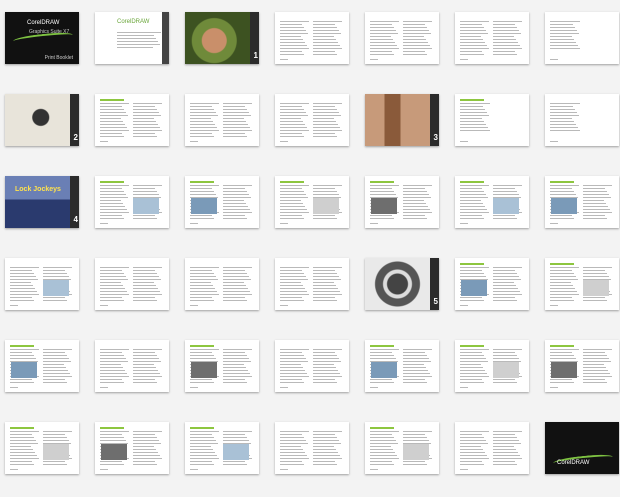 The width and height of the screenshot is (620, 497). Describe the element at coordinates (402, 284) in the screenshot. I see `page-thumbnail-26: 5` at that location.